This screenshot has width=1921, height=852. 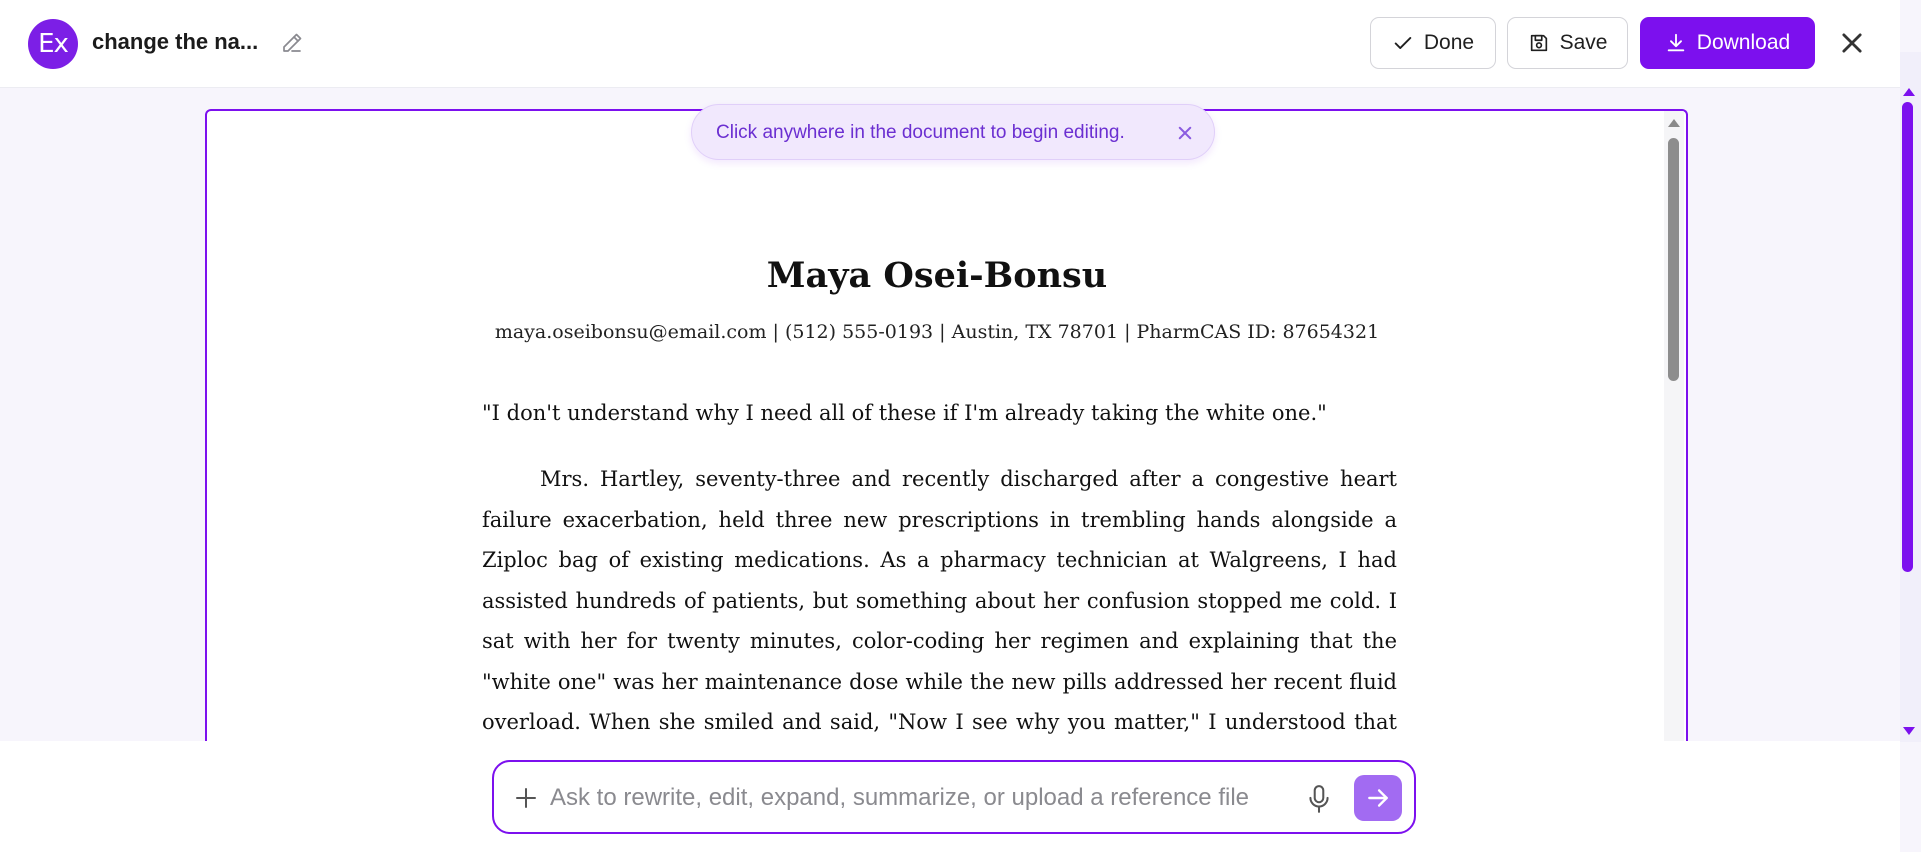 I want to click on pencil-icon, so click(x=292, y=43).